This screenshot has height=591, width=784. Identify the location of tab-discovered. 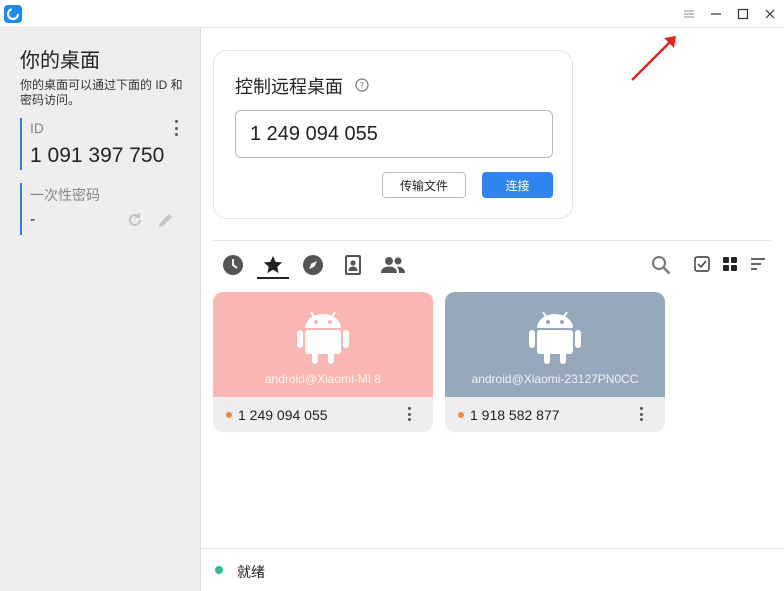
(313, 265).